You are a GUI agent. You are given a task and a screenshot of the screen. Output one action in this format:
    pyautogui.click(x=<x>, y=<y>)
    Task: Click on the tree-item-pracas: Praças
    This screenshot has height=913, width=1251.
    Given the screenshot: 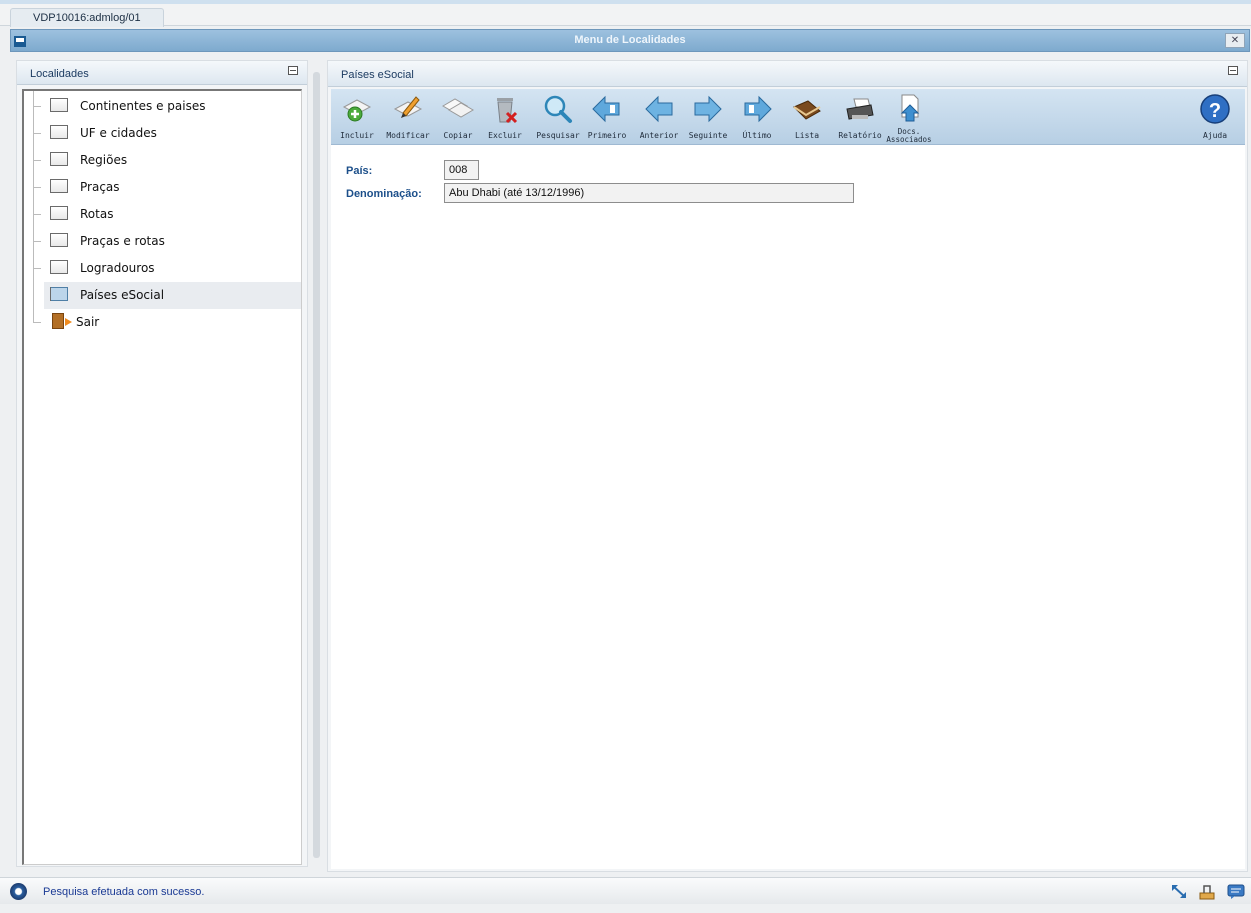 What is the action you would take?
    pyautogui.click(x=162, y=187)
    